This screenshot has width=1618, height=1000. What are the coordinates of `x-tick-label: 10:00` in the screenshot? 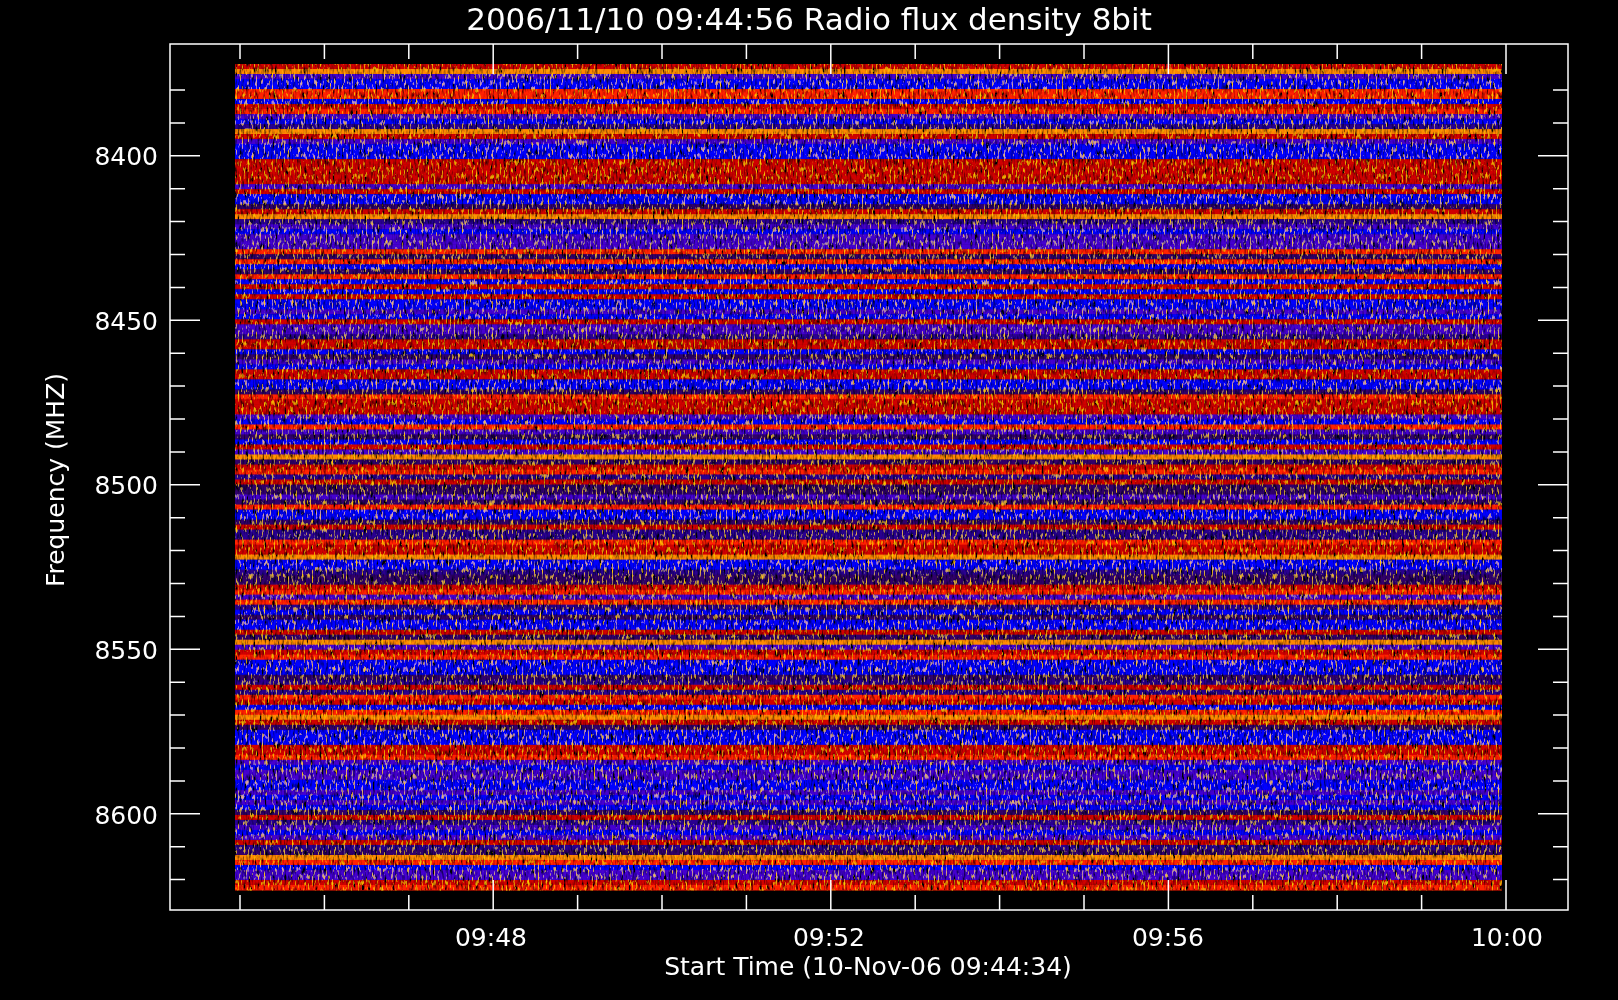 It's located at (1507, 937).